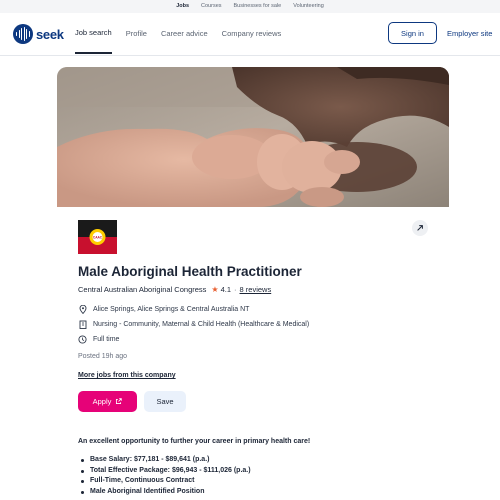  Describe the element at coordinates (23, 34) in the screenshot. I see `seek-logo-icon` at that location.